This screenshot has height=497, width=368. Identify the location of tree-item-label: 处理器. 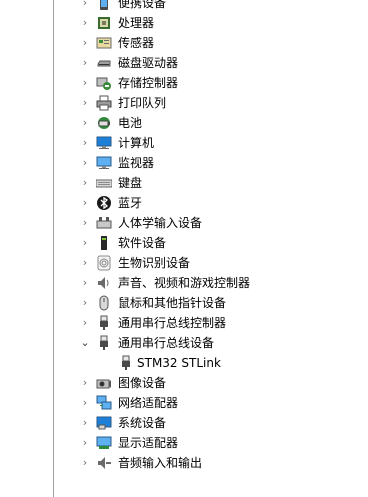
(136, 23).